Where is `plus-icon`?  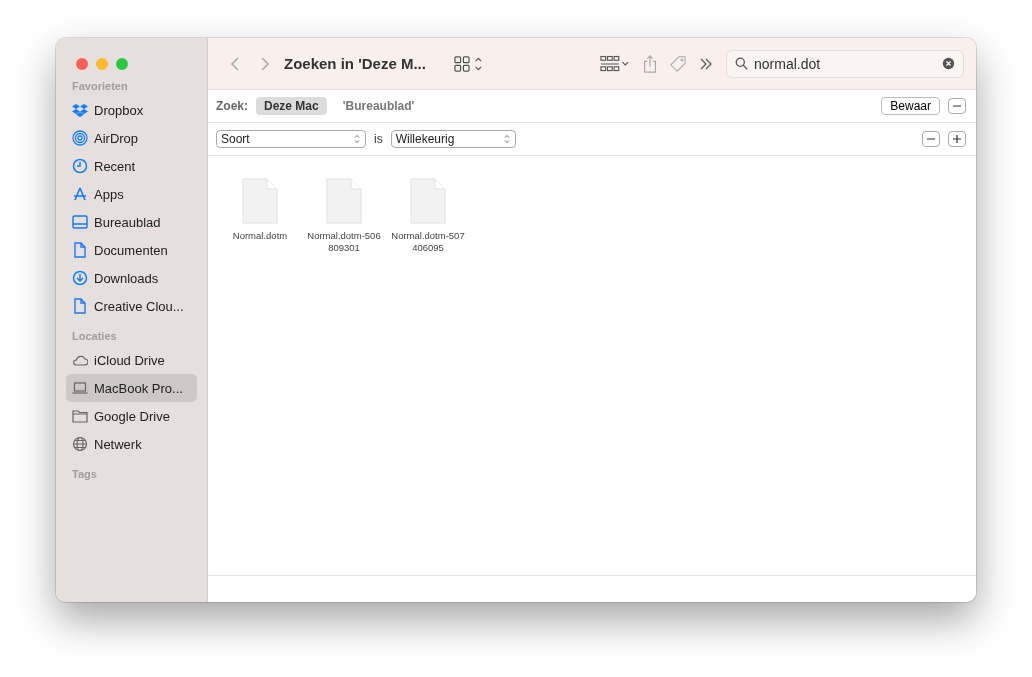 plus-icon is located at coordinates (957, 139).